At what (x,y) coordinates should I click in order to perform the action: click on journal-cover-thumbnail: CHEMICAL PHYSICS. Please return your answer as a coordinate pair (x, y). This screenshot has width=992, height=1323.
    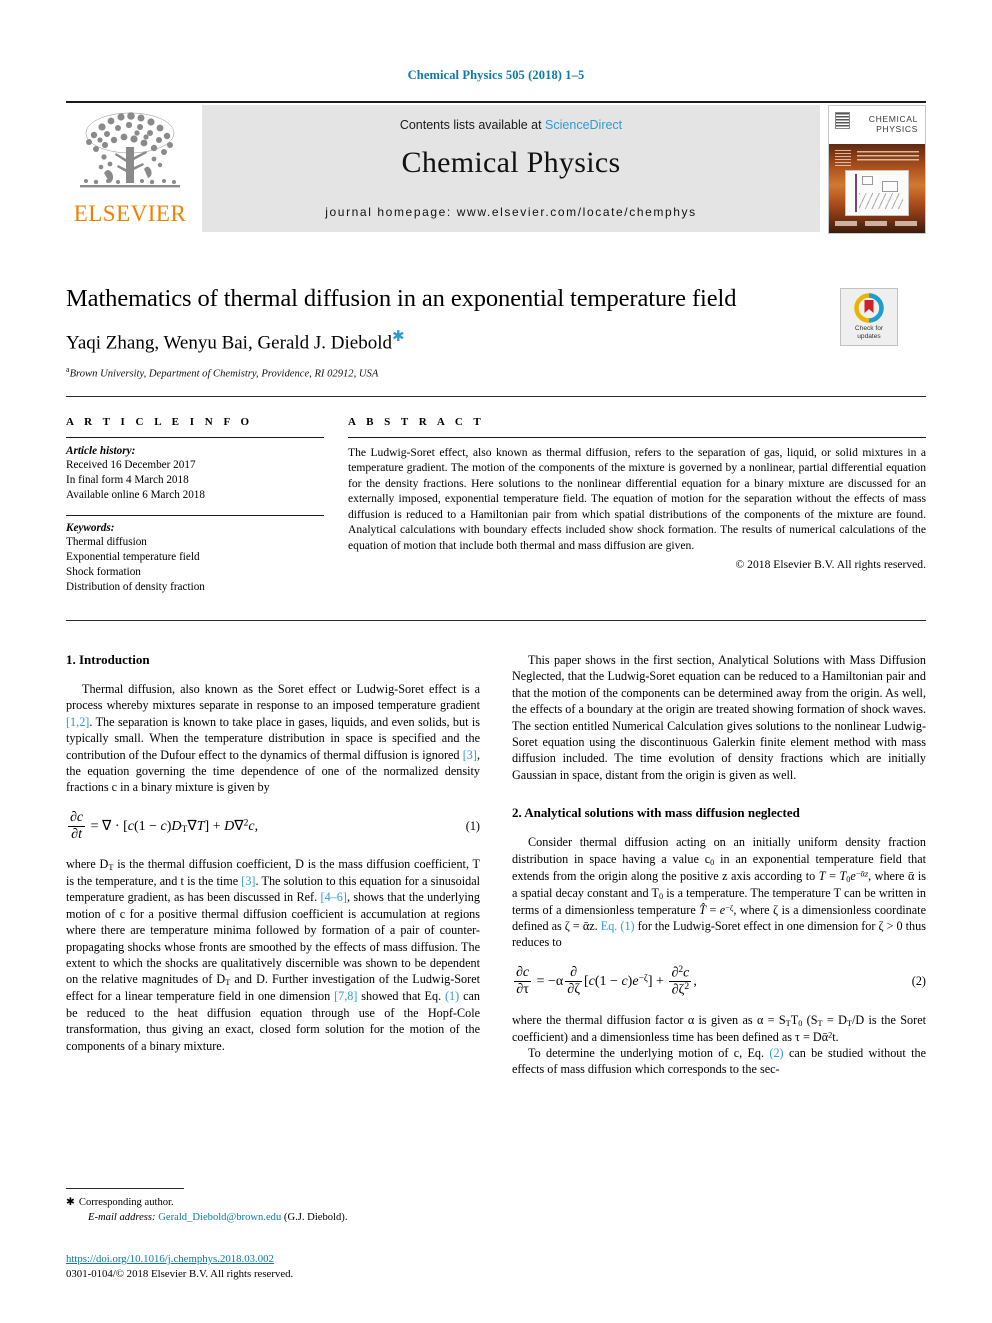
    Looking at the image, I should click on (877, 169).